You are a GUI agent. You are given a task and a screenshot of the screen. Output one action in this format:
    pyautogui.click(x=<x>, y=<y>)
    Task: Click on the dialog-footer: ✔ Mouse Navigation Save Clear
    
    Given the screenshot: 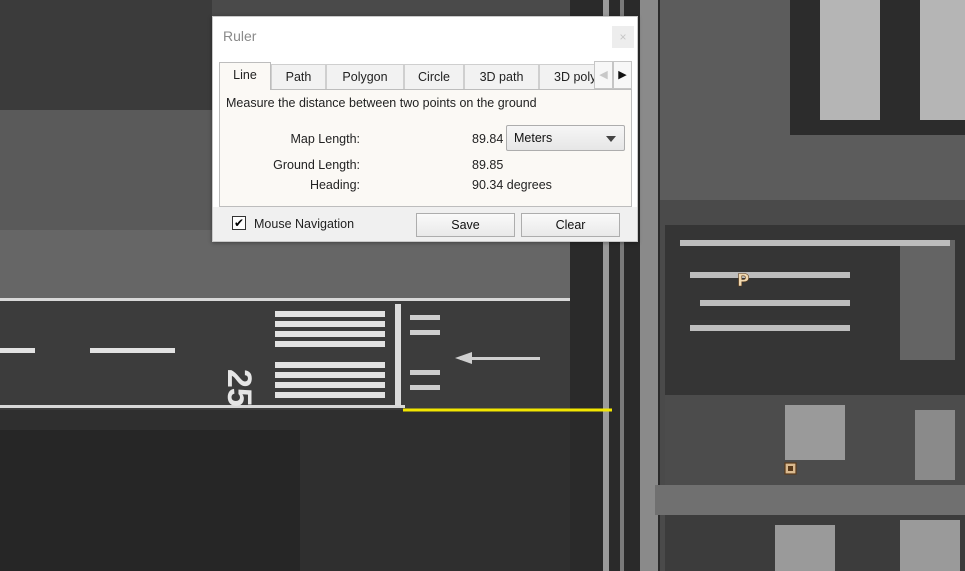 What is the action you would take?
    pyautogui.click(x=425, y=224)
    